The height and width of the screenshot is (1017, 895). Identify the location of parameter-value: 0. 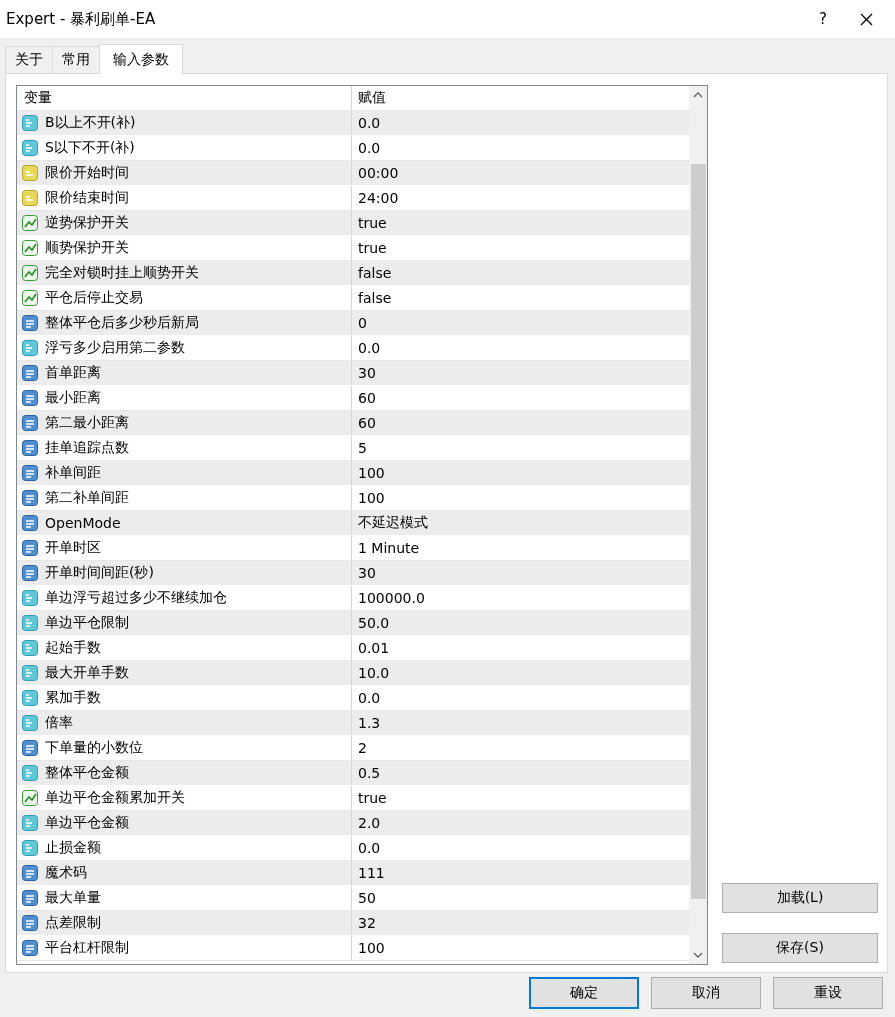
(362, 323).